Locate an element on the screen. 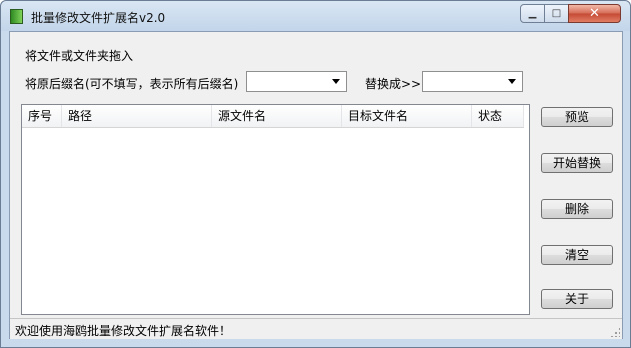 This screenshot has height=348, width=631. status-bar: 欢迎使用海鸥批量修改文件扩展名软件！ is located at coordinates (316, 328).